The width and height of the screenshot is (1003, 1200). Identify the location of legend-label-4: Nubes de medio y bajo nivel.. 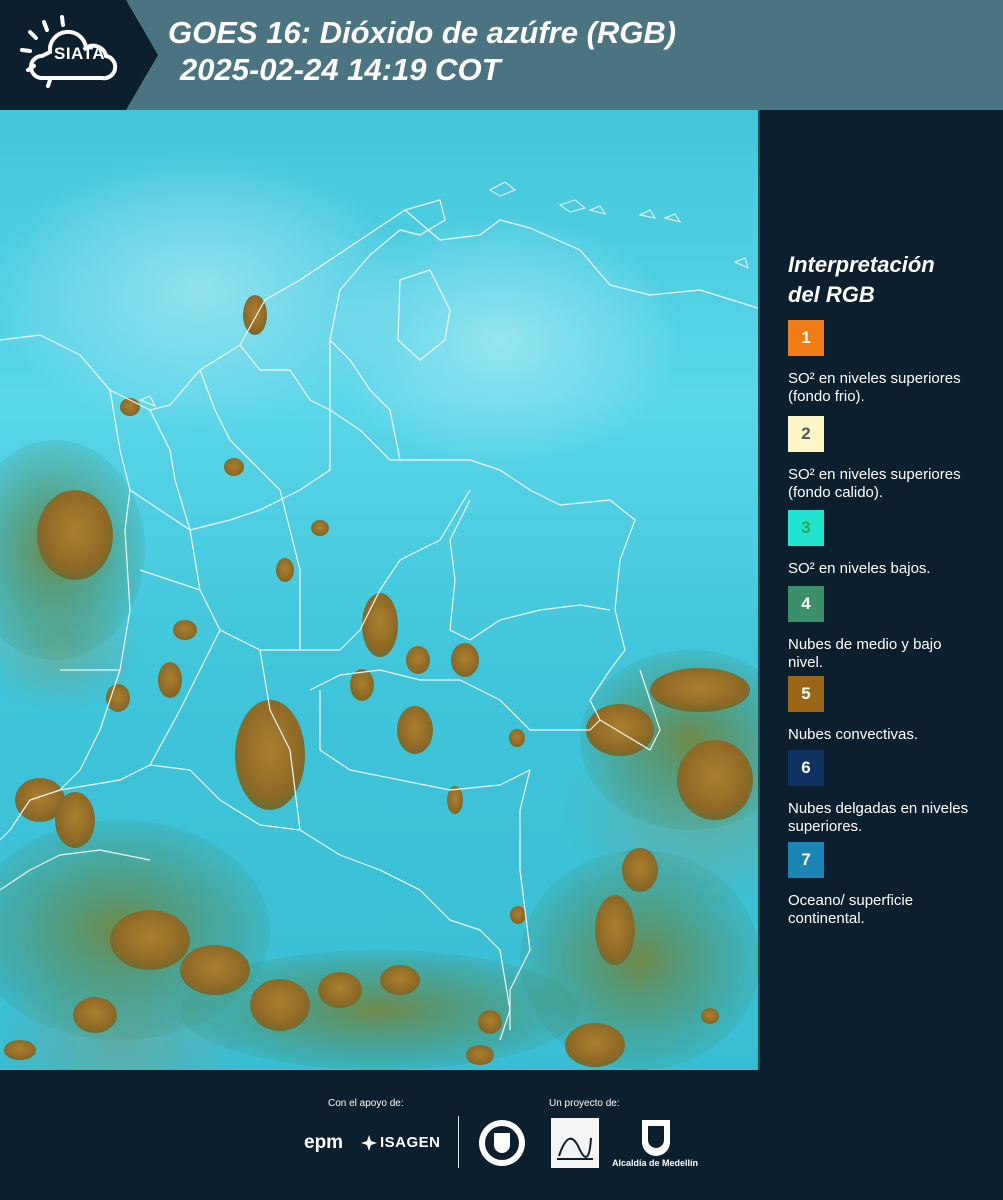
(865, 653).